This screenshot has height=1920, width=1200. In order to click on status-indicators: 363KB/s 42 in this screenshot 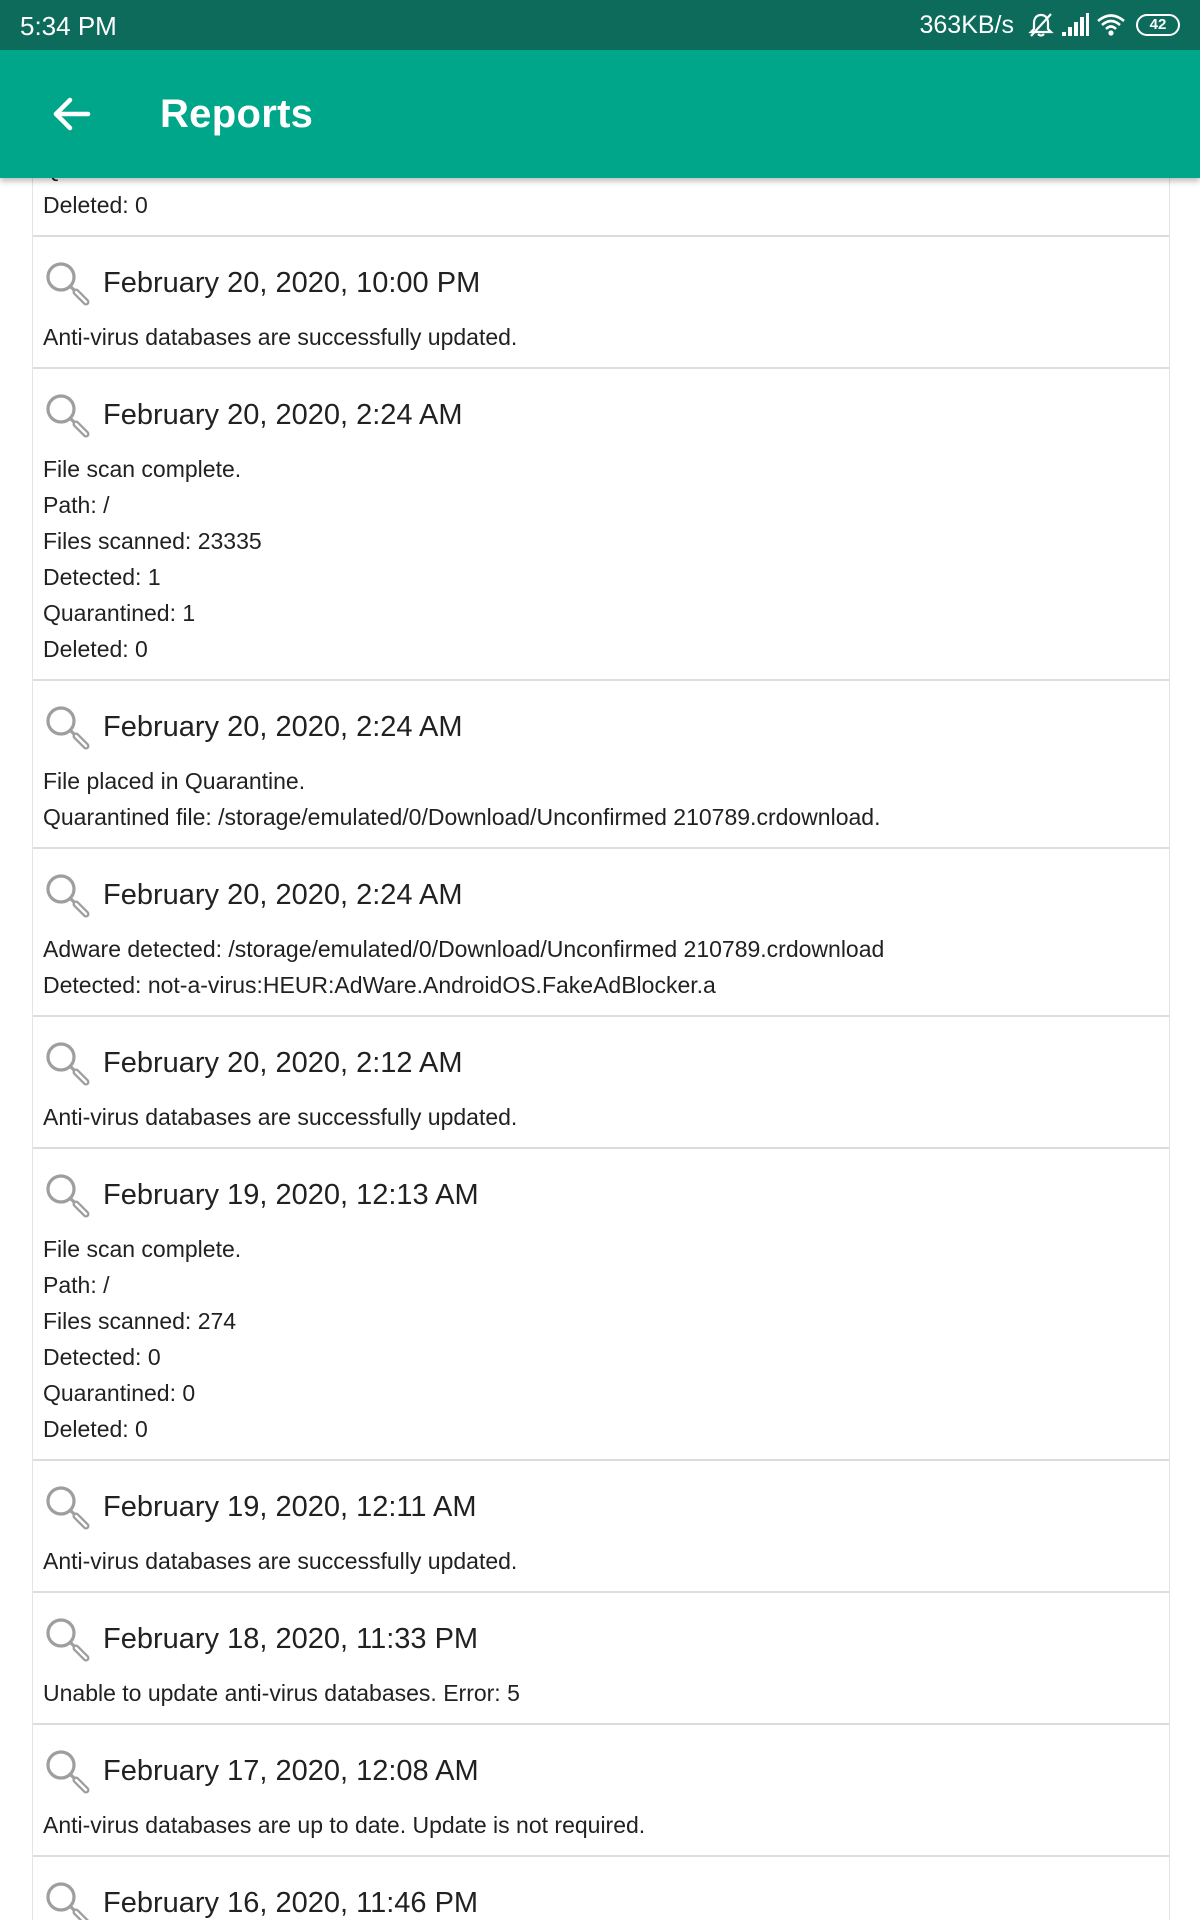, I will do `click(1049, 25)`.